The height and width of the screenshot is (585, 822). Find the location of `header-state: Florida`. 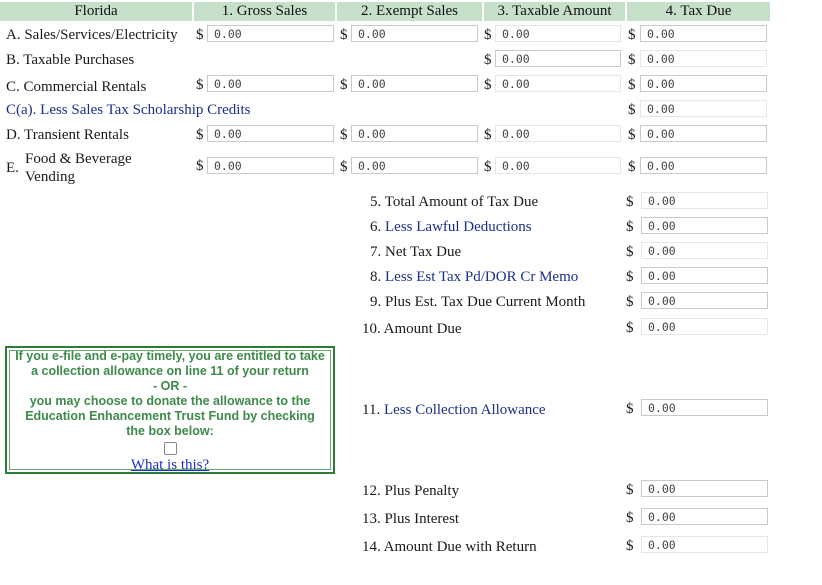

header-state: Florida is located at coordinates (96, 11).